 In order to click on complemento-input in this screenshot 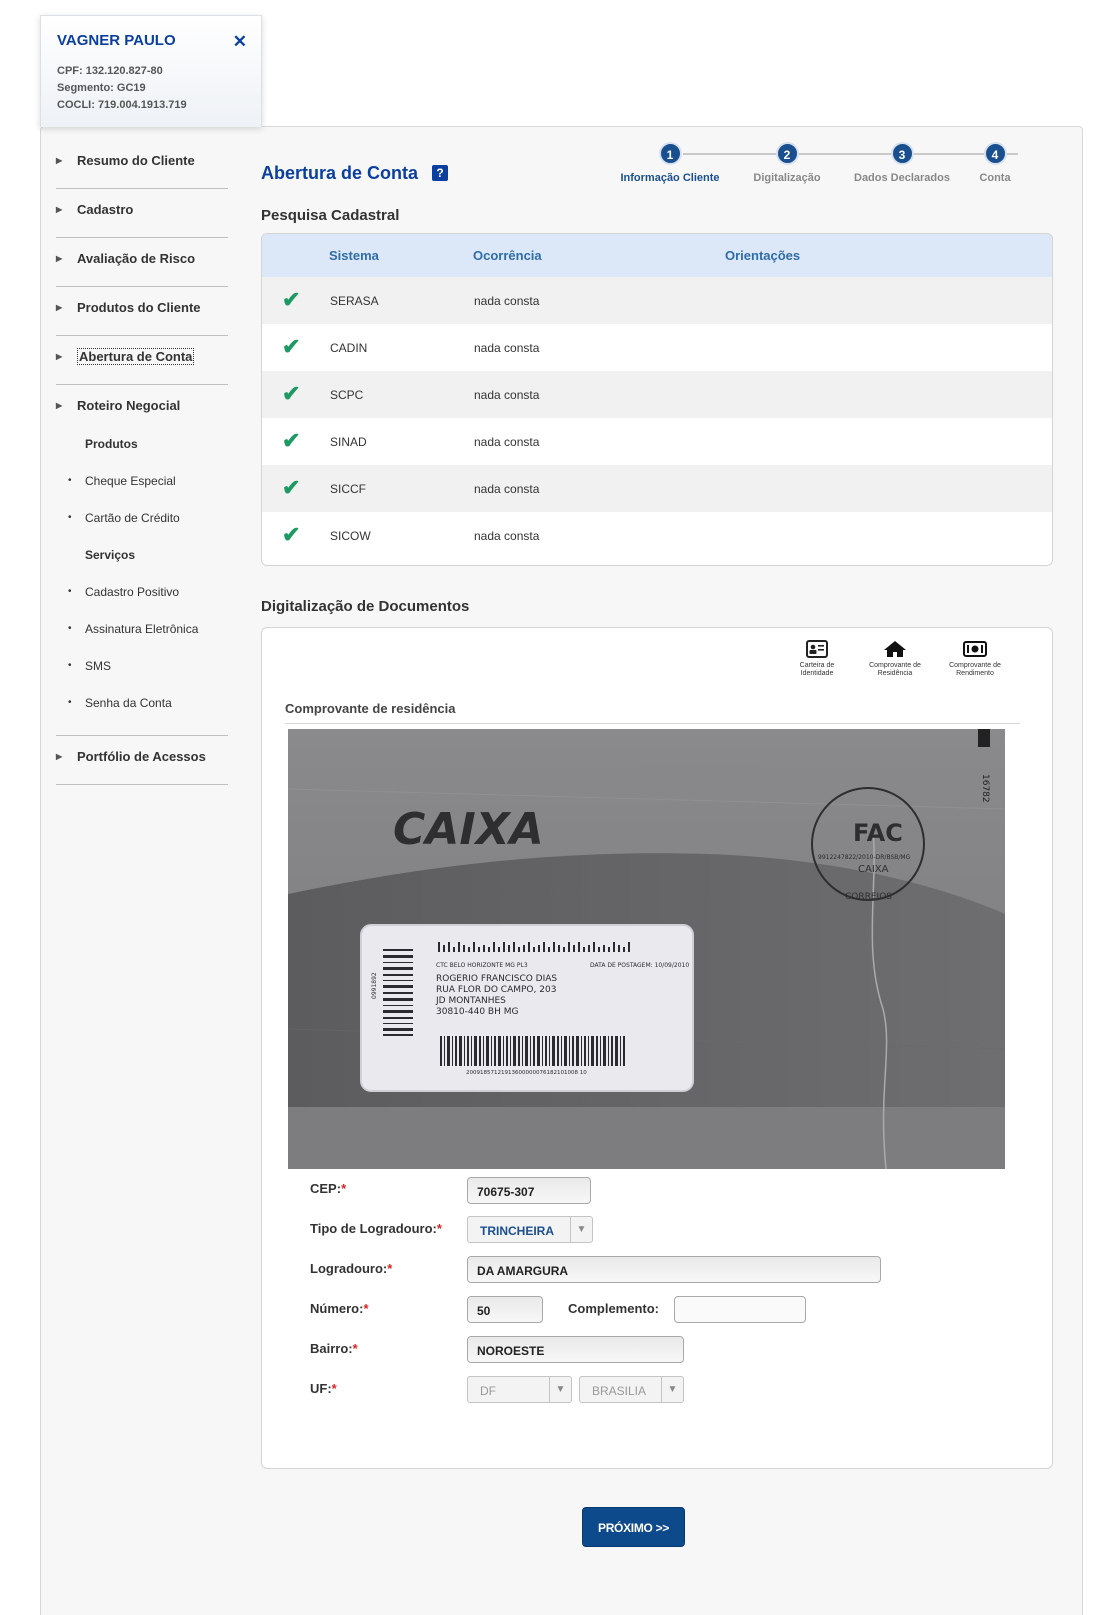, I will do `click(740, 1309)`.